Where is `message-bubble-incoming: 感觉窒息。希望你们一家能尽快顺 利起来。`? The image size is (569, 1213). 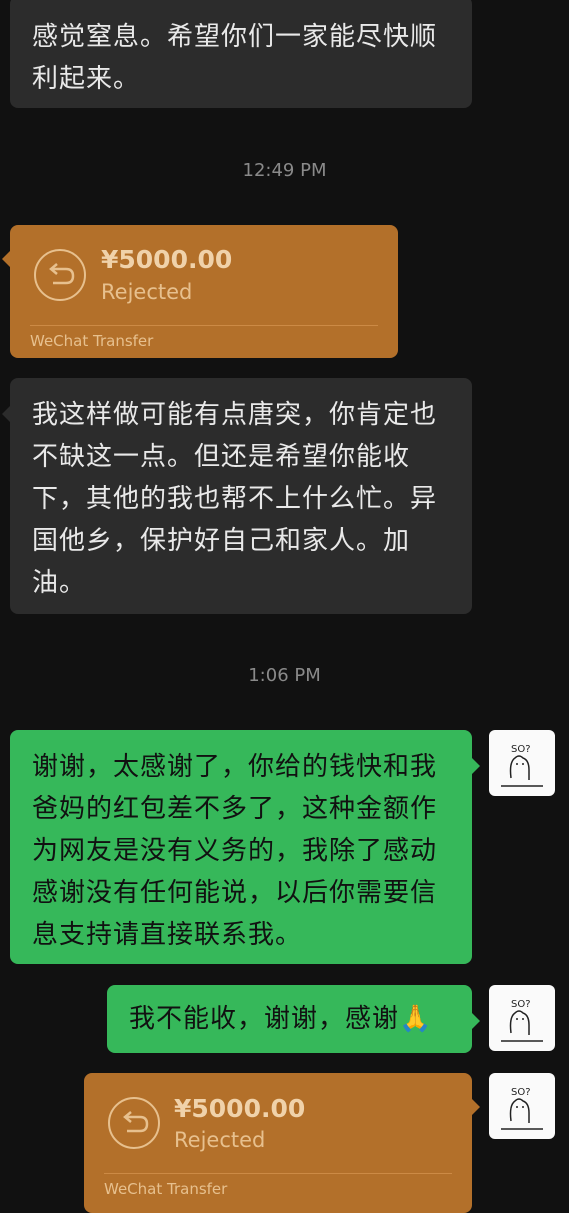 message-bubble-incoming: 感觉窒息。希望你们一家能尽快顺 利起来。 is located at coordinates (241, 54).